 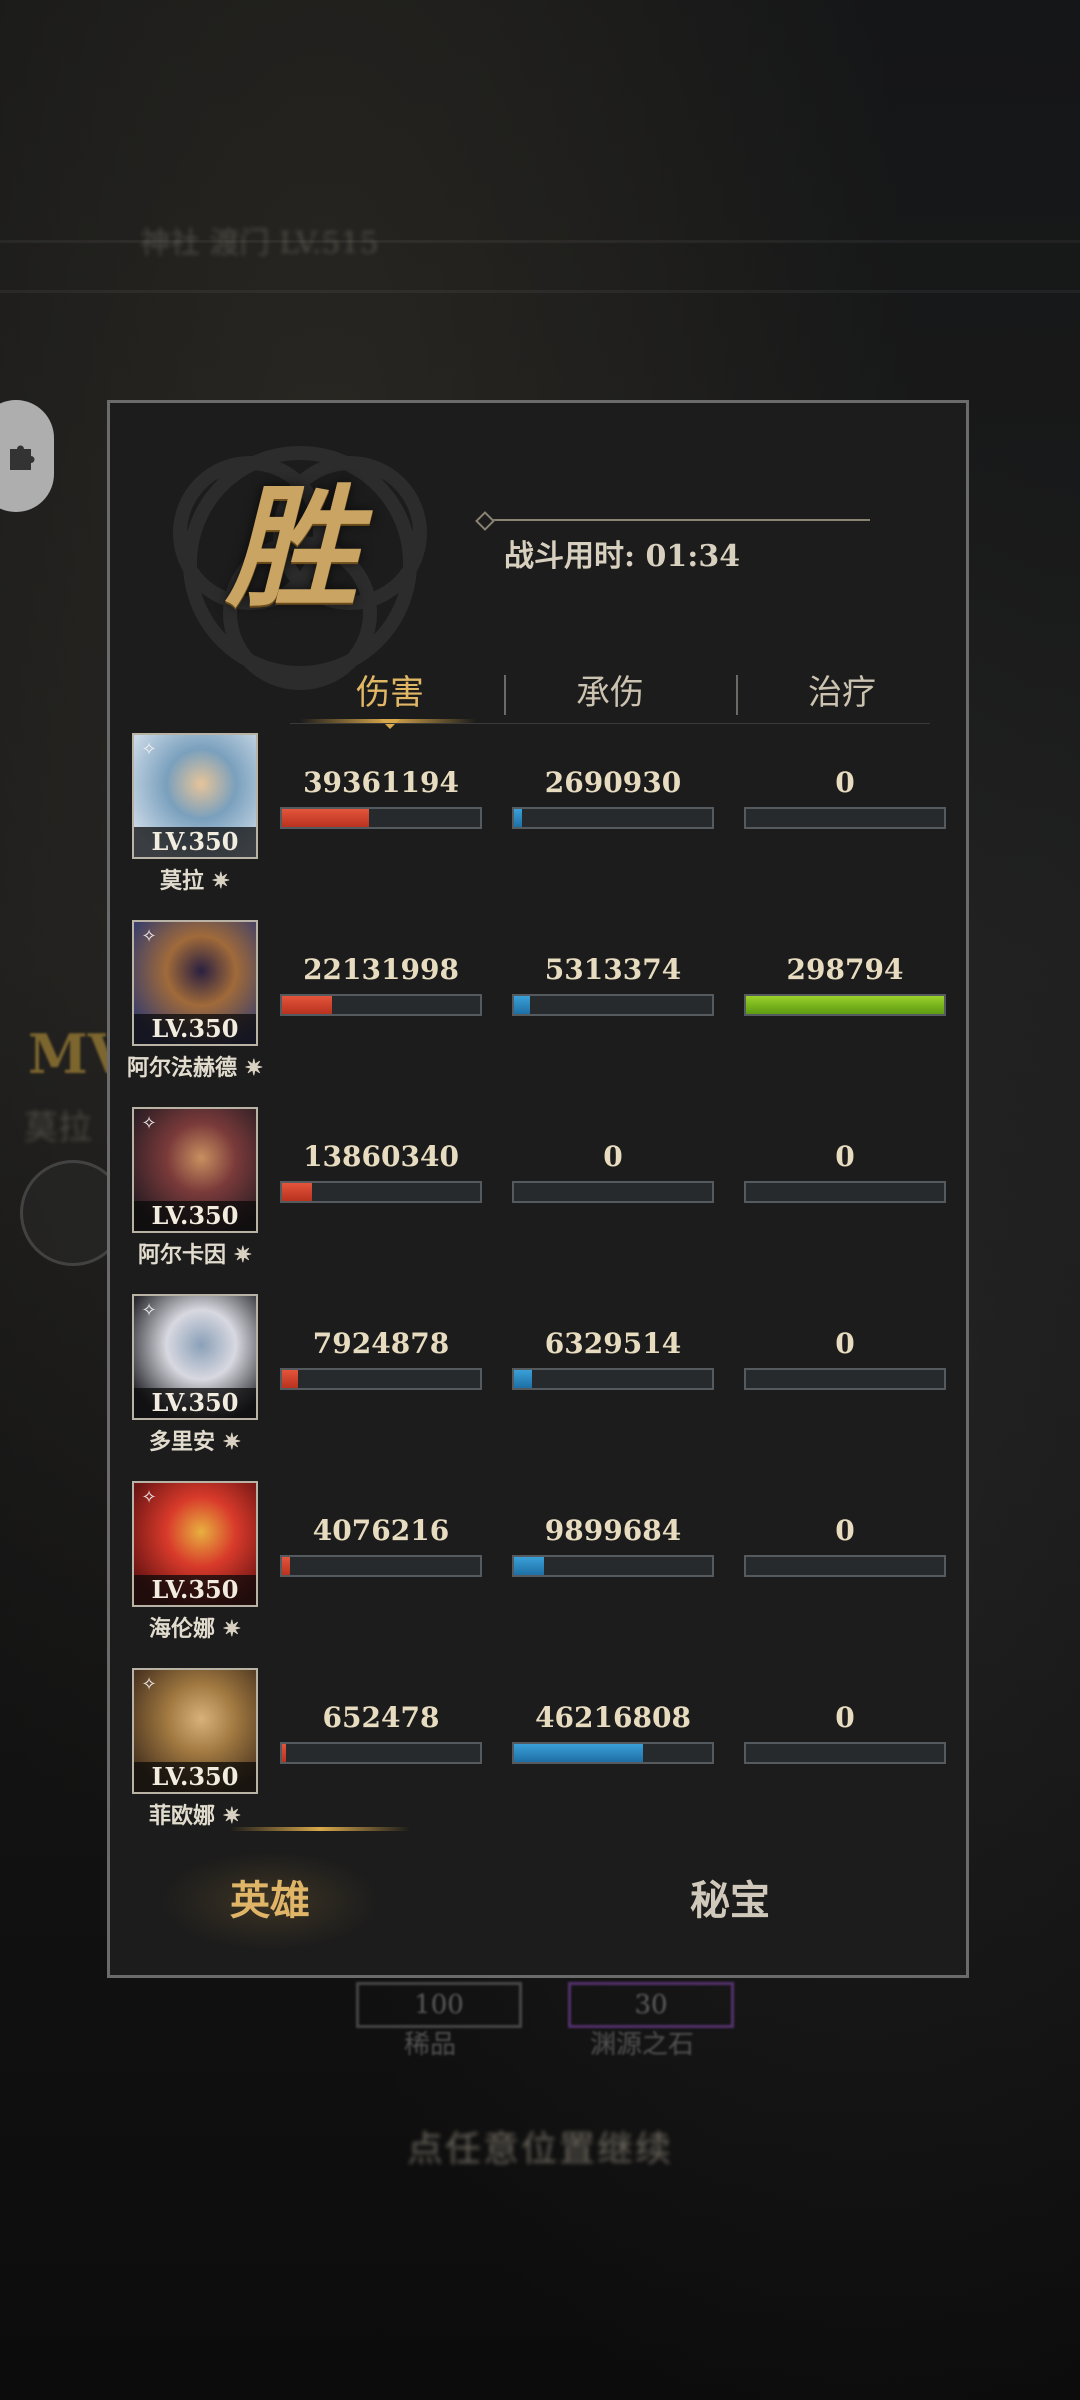 What do you see at coordinates (622, 556) in the screenshot?
I see `battle-time: 战斗用时: 01:34` at bounding box center [622, 556].